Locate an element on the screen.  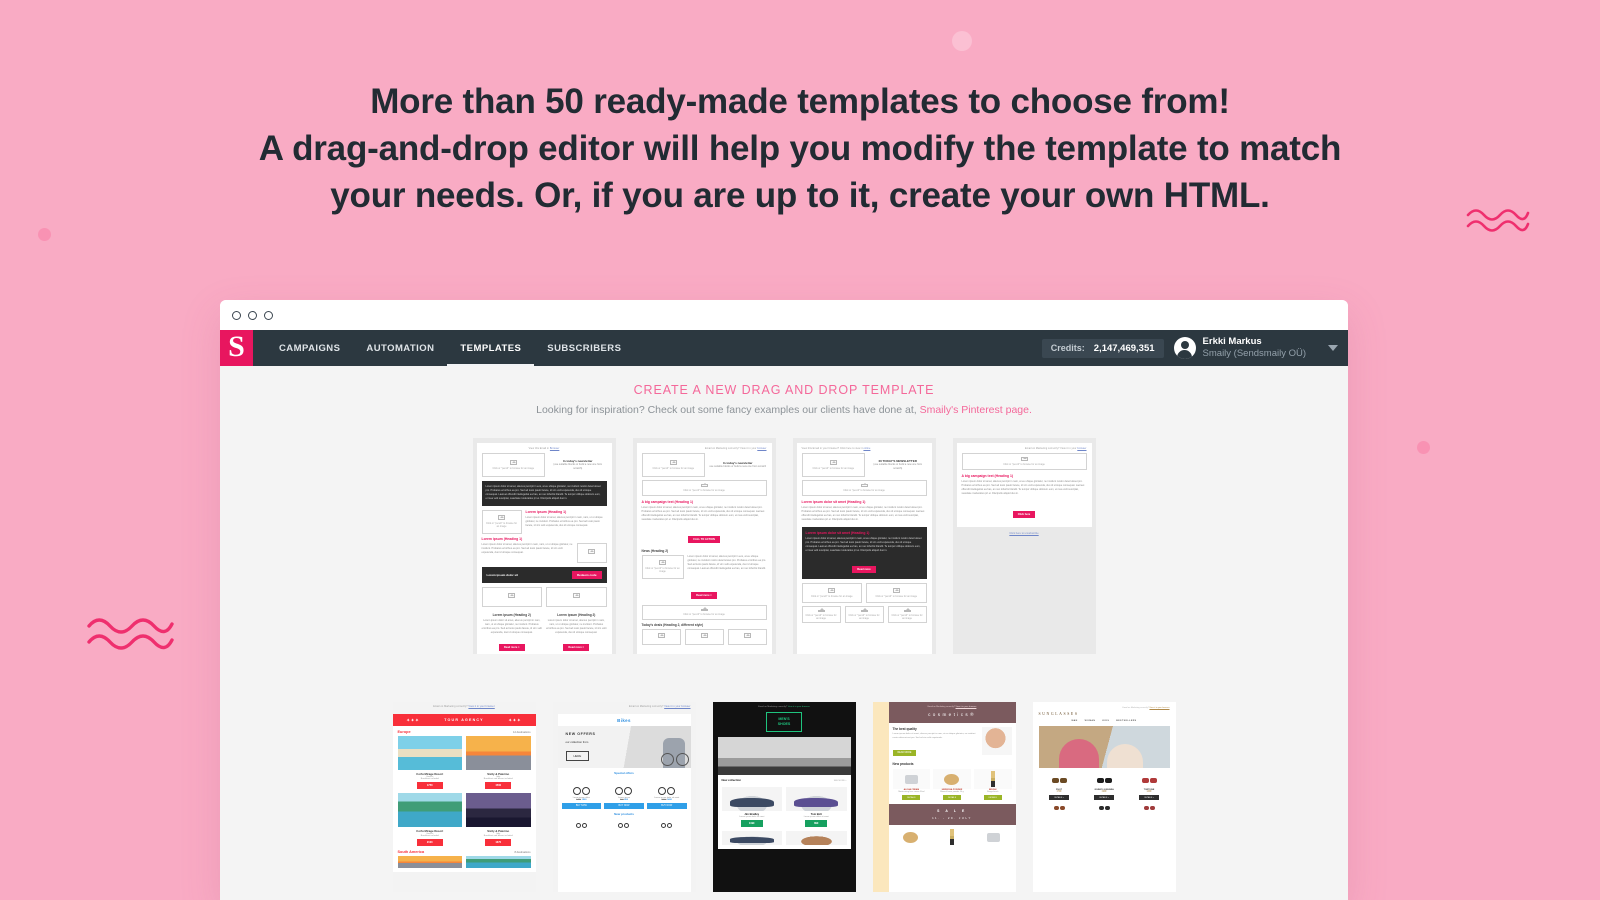
smaily-logo: S is located at coordinates (236, 348).